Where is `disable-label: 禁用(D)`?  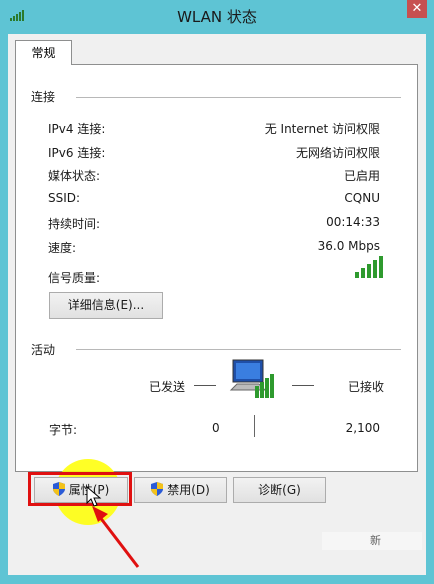
disable-label: 禁用(D) is located at coordinates (188, 490).